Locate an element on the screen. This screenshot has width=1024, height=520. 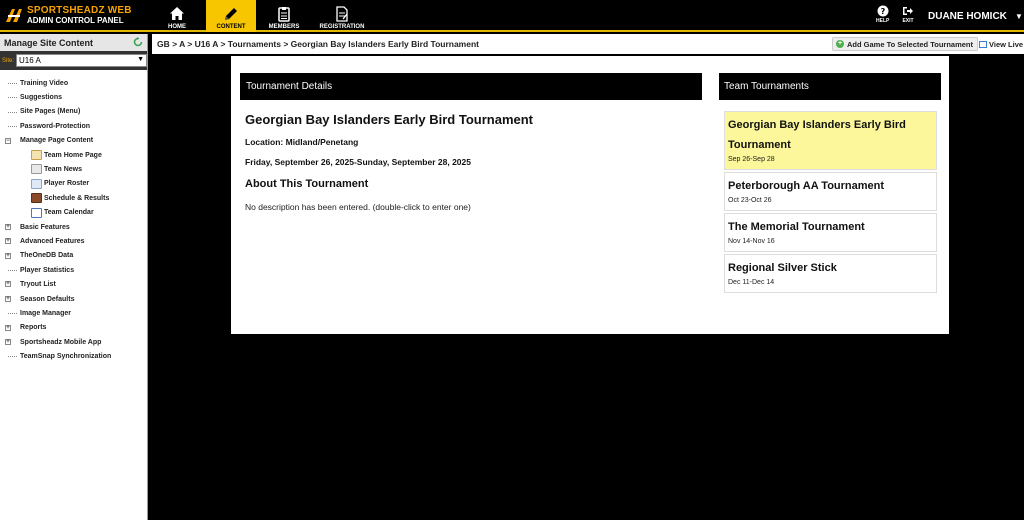
sidebar-title: Manage Site Content is located at coordinates (49, 42).